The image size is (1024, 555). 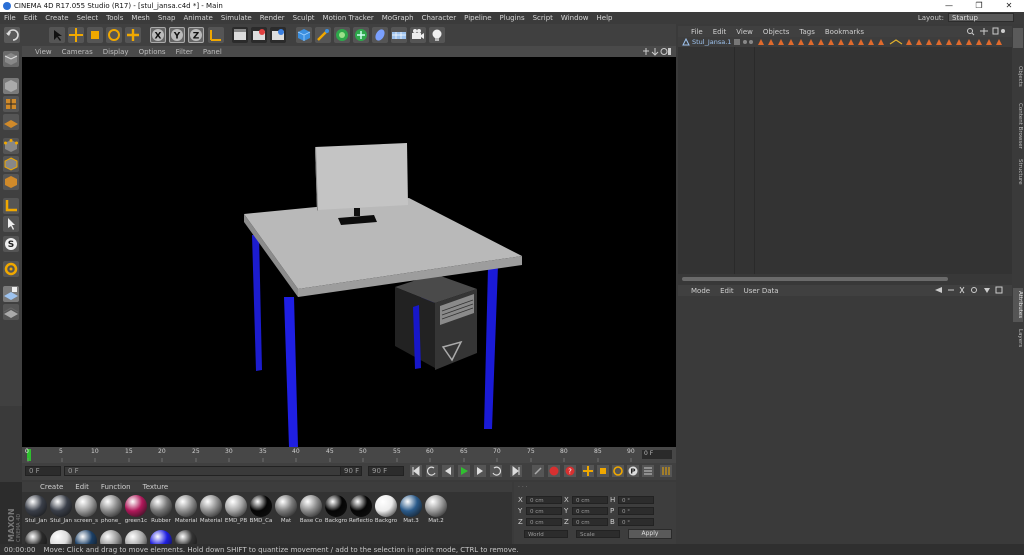 I want to click on menu-select: Select, so click(x=88, y=18).